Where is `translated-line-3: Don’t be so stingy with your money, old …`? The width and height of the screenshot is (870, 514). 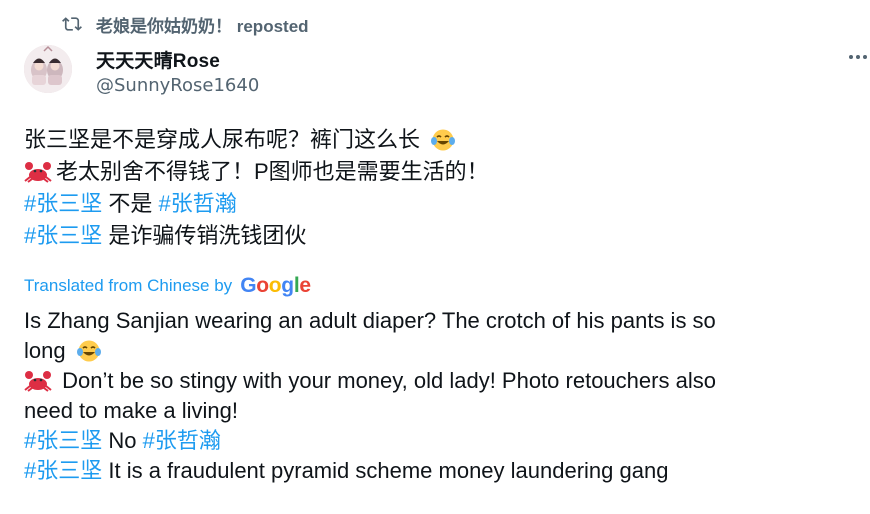 translated-line-3: Don’t be so stingy with your money, old … is located at coordinates (444, 381).